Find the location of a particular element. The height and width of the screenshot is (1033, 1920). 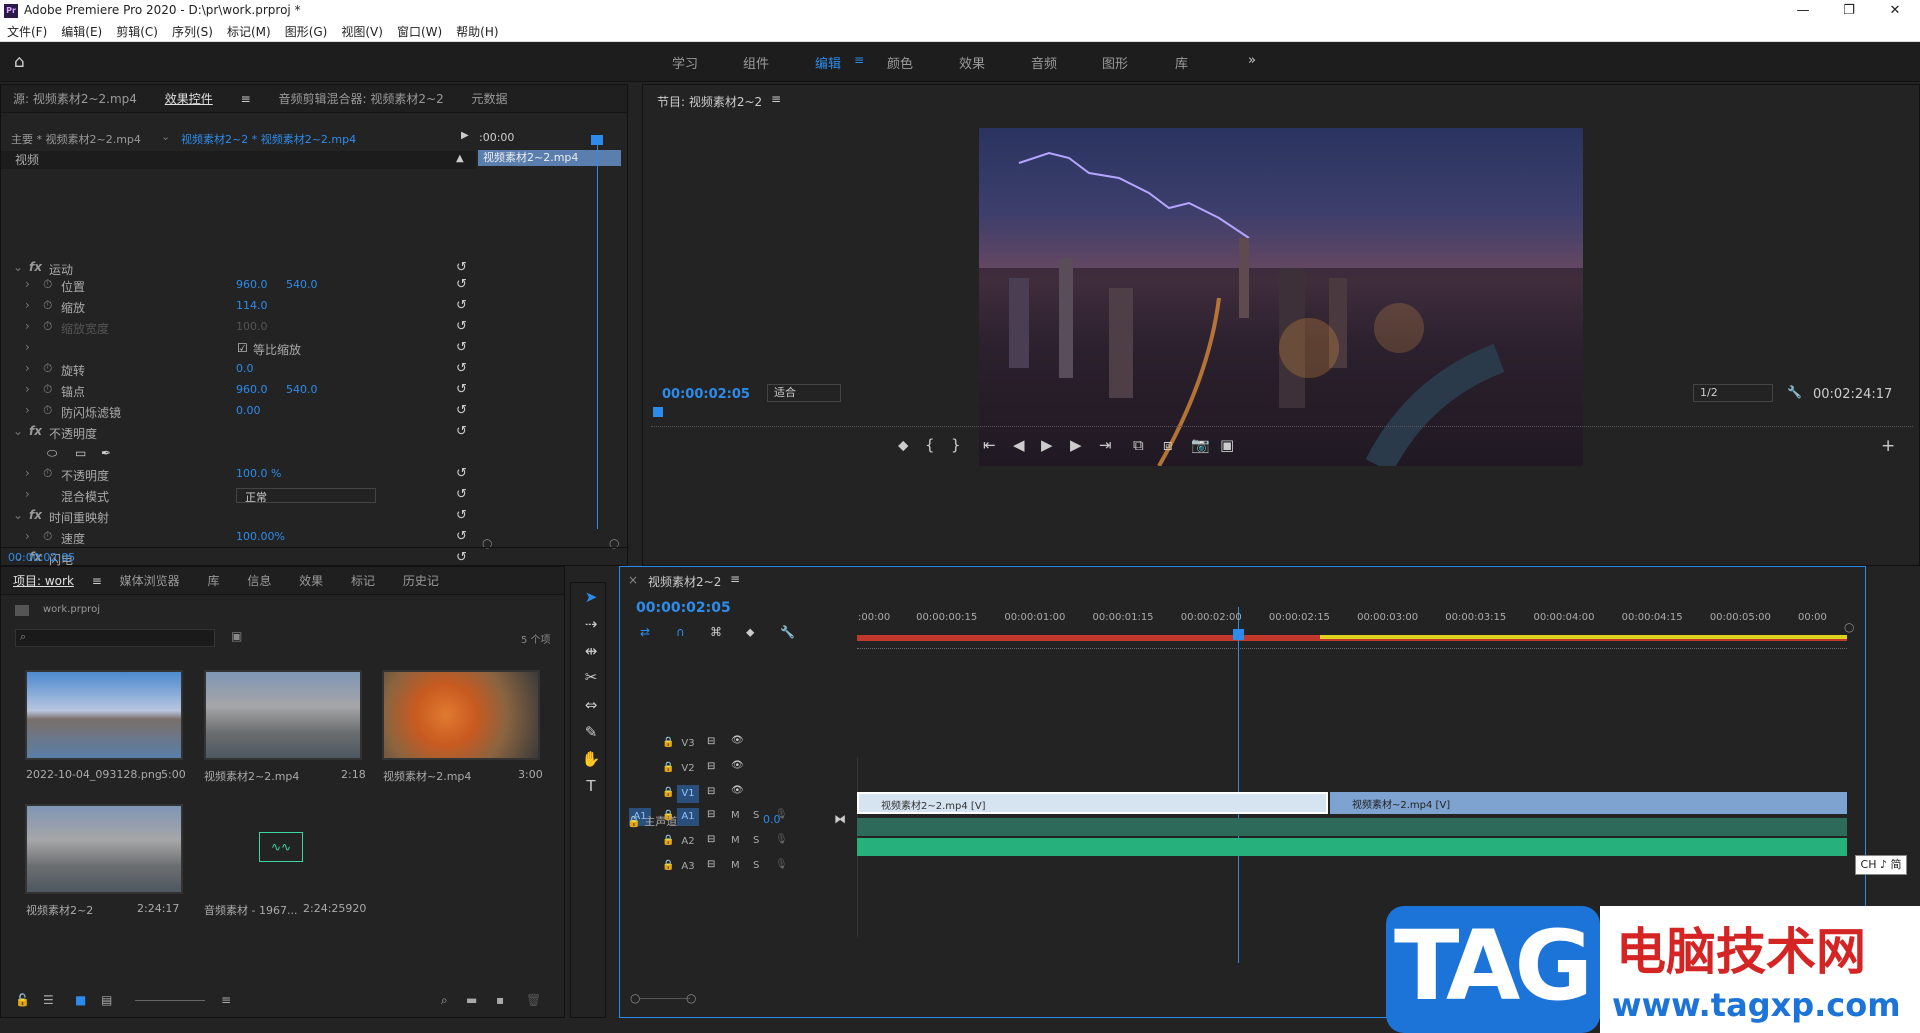

type-tool-icon: T is located at coordinates (591, 786).